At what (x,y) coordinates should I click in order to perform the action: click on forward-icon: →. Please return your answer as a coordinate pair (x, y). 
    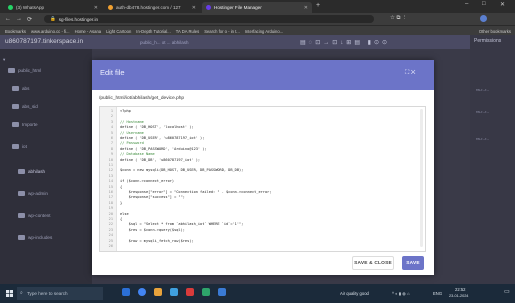
    Looking at the image, I should click on (19, 19).